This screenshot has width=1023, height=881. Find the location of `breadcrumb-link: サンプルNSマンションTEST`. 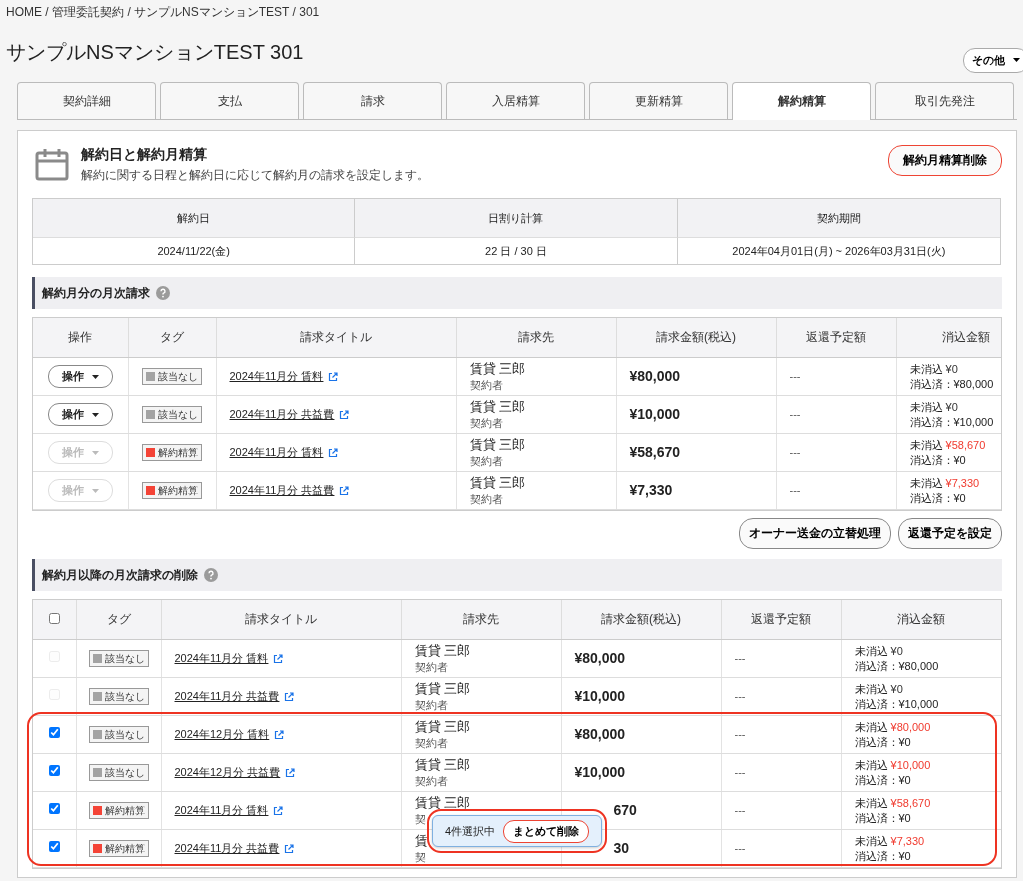

breadcrumb-link: サンプルNSマンションTEST is located at coordinates (212, 12).